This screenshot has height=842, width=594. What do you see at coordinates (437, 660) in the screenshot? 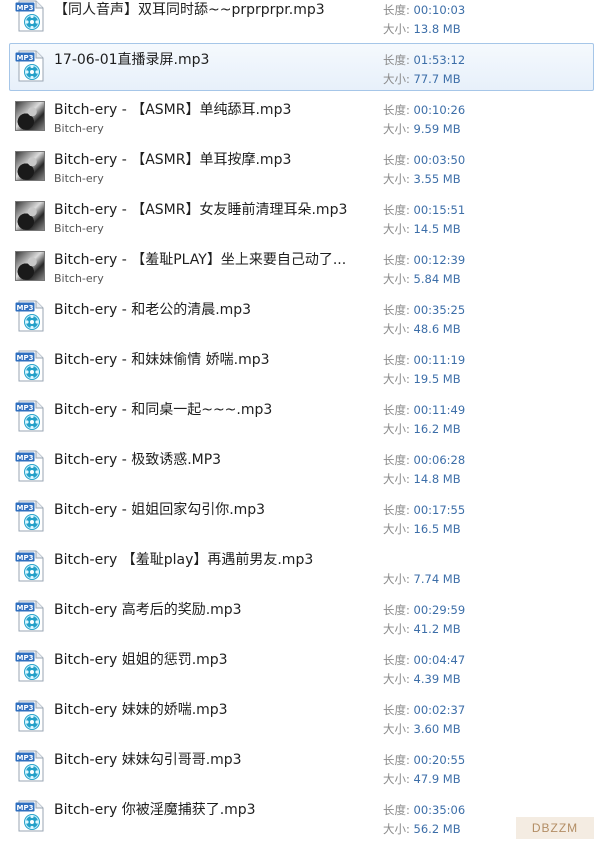
I see `length-value: 00:04:47` at bounding box center [437, 660].